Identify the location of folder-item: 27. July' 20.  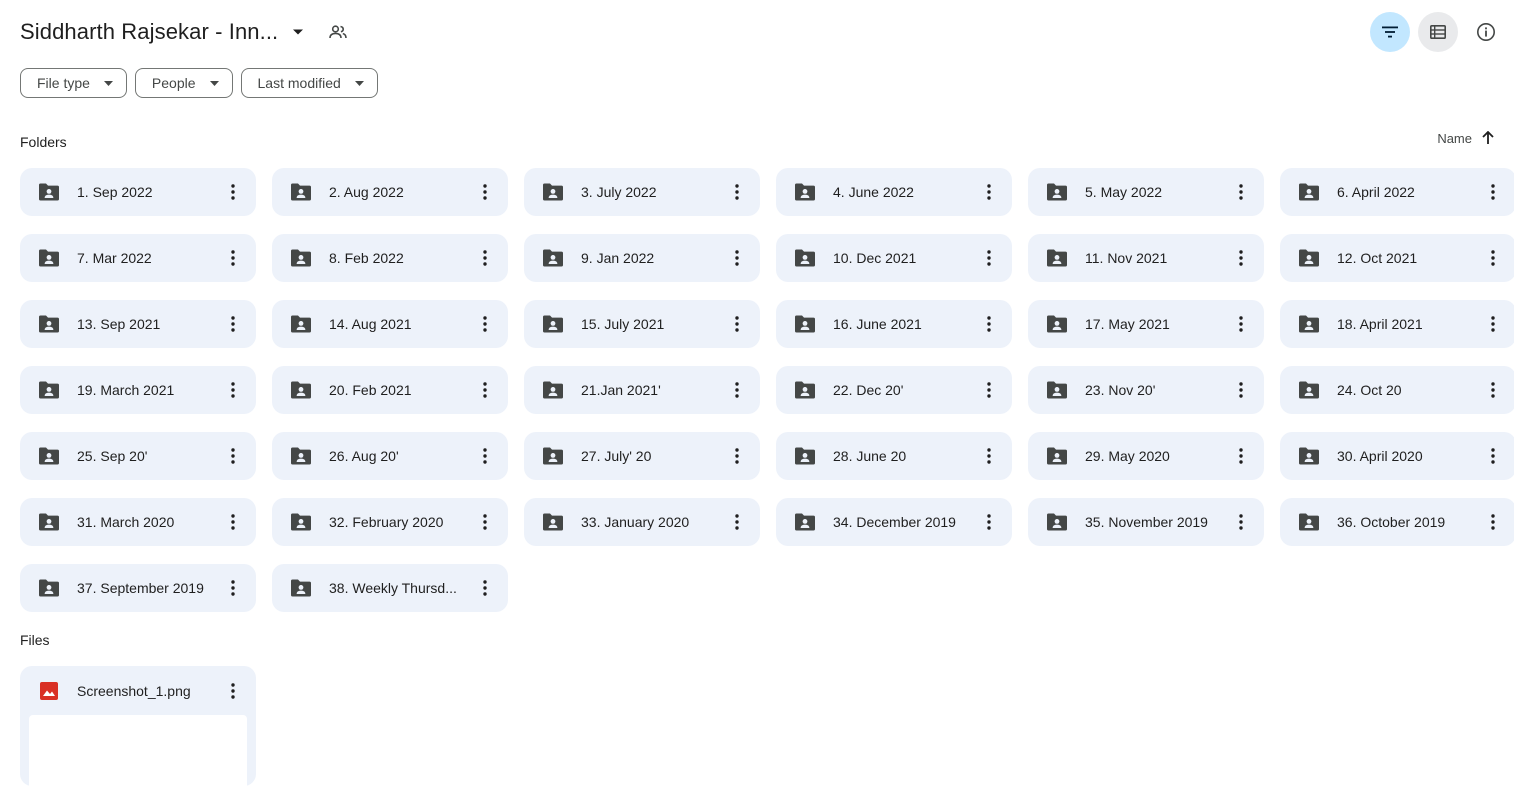
(642, 456).